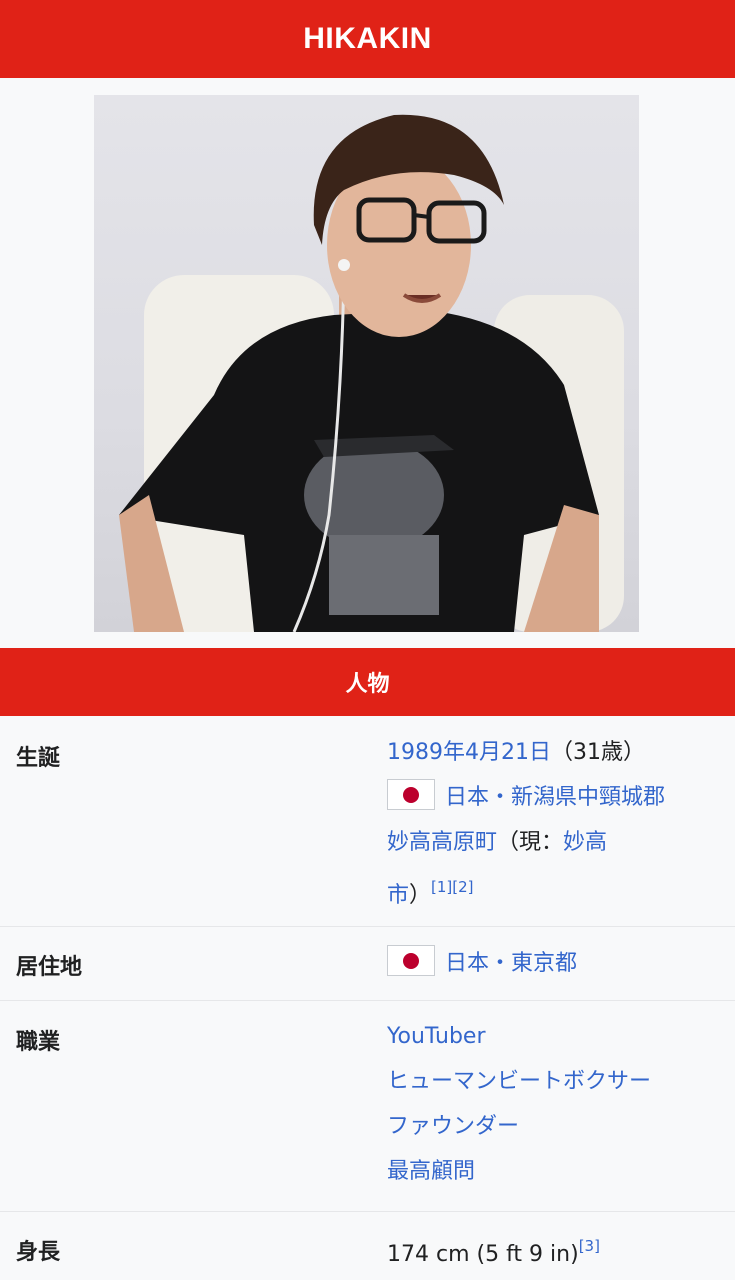  What do you see at coordinates (555, 797) in the screenshot?
I see `birth-place-link: 日本・新潟県中頸城郡` at bounding box center [555, 797].